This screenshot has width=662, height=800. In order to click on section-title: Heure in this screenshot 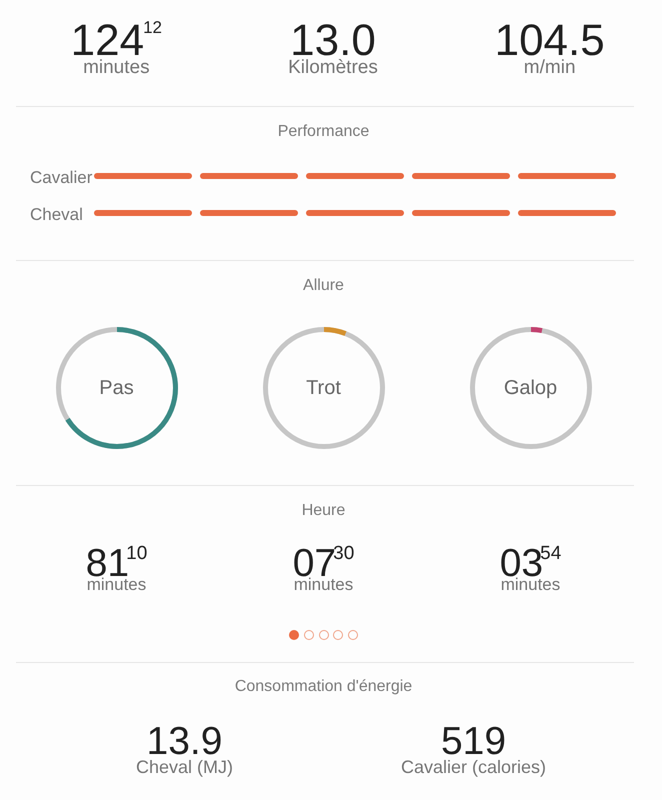, I will do `click(324, 511)`.